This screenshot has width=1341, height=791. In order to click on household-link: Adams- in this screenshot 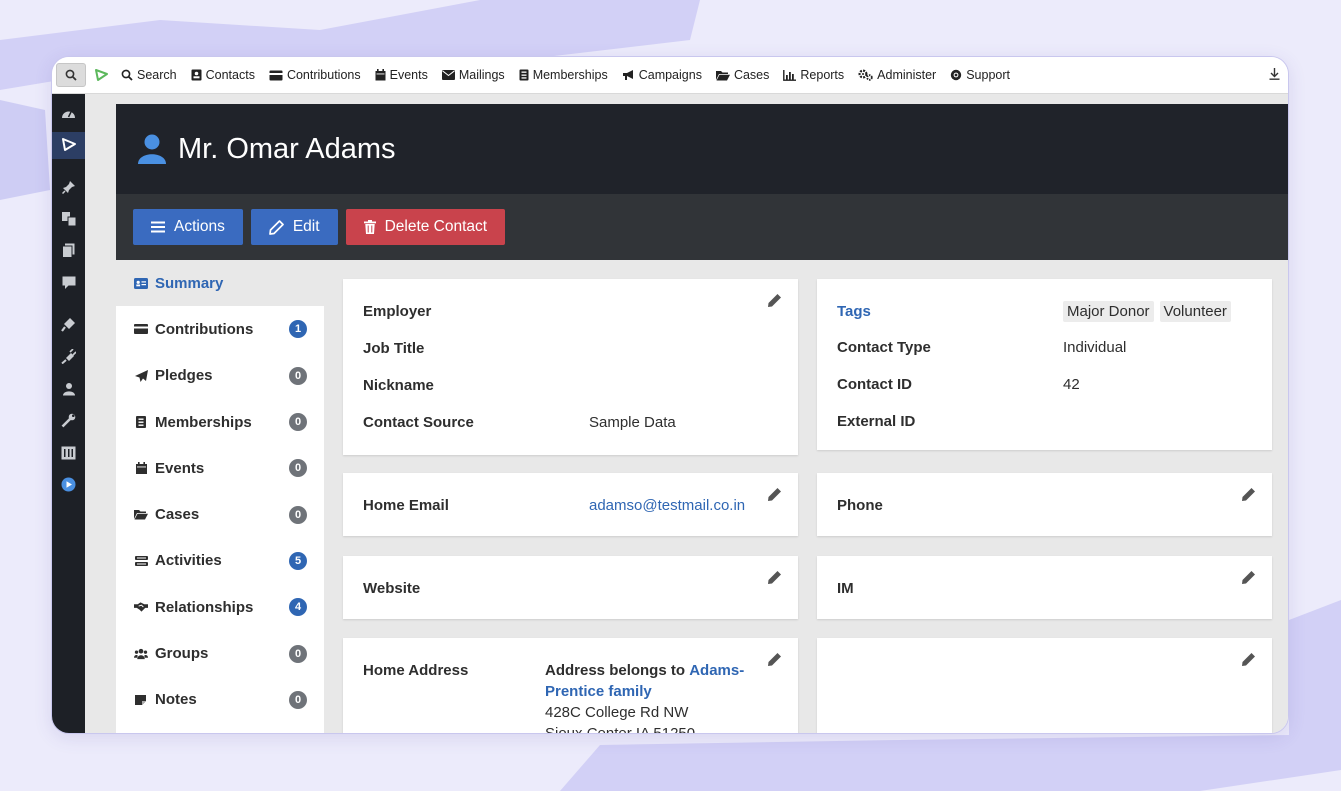, I will do `click(716, 670)`.